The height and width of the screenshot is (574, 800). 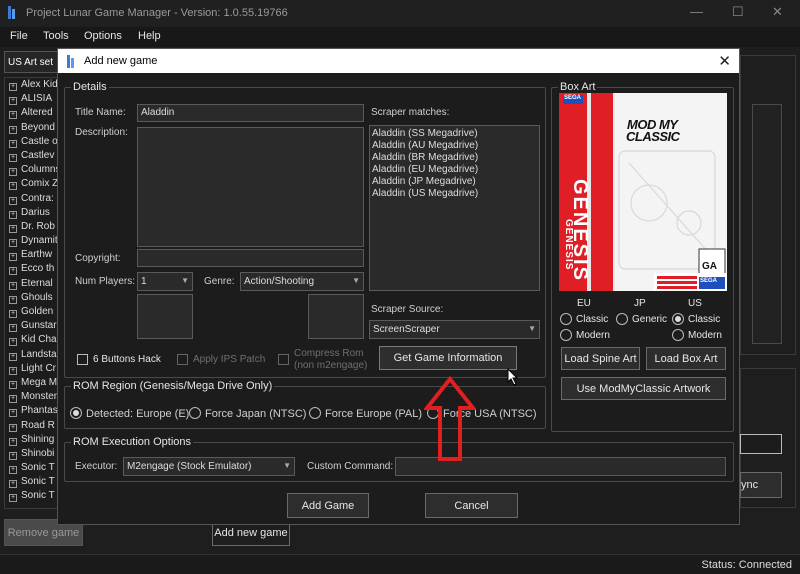 What do you see at coordinates (777, 12) in the screenshot?
I see `close-icon: ✕` at bounding box center [777, 12].